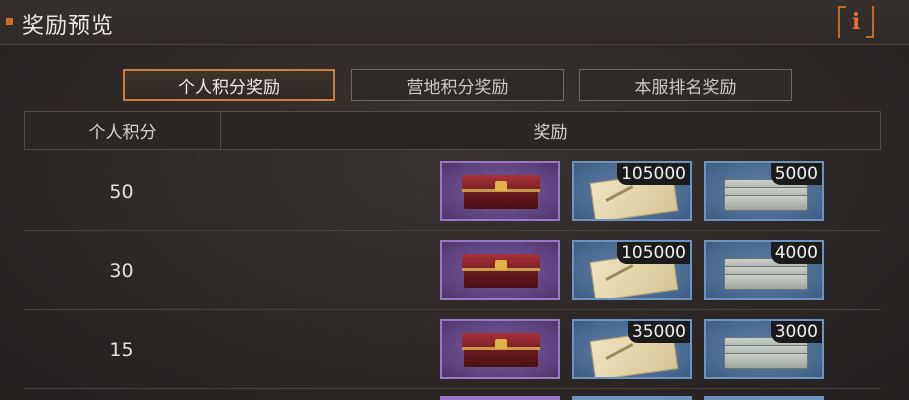  I want to click on reward-quantity: 35000, so click(658, 332).